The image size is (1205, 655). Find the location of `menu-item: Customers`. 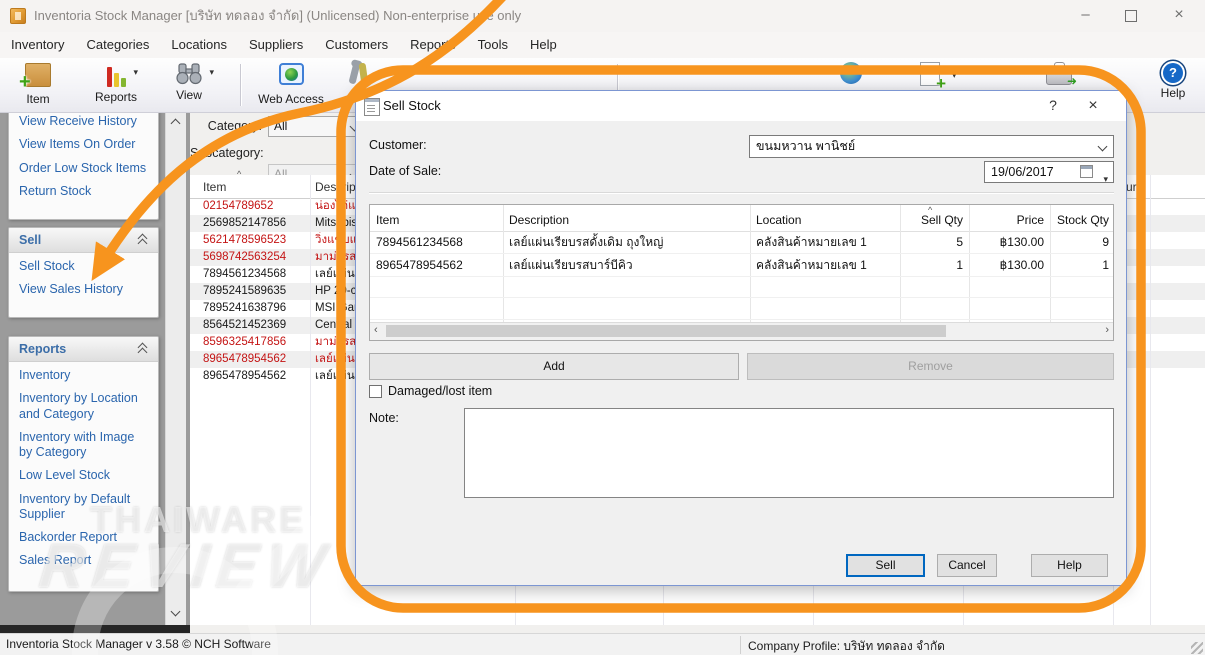

menu-item: Customers is located at coordinates (356, 45).